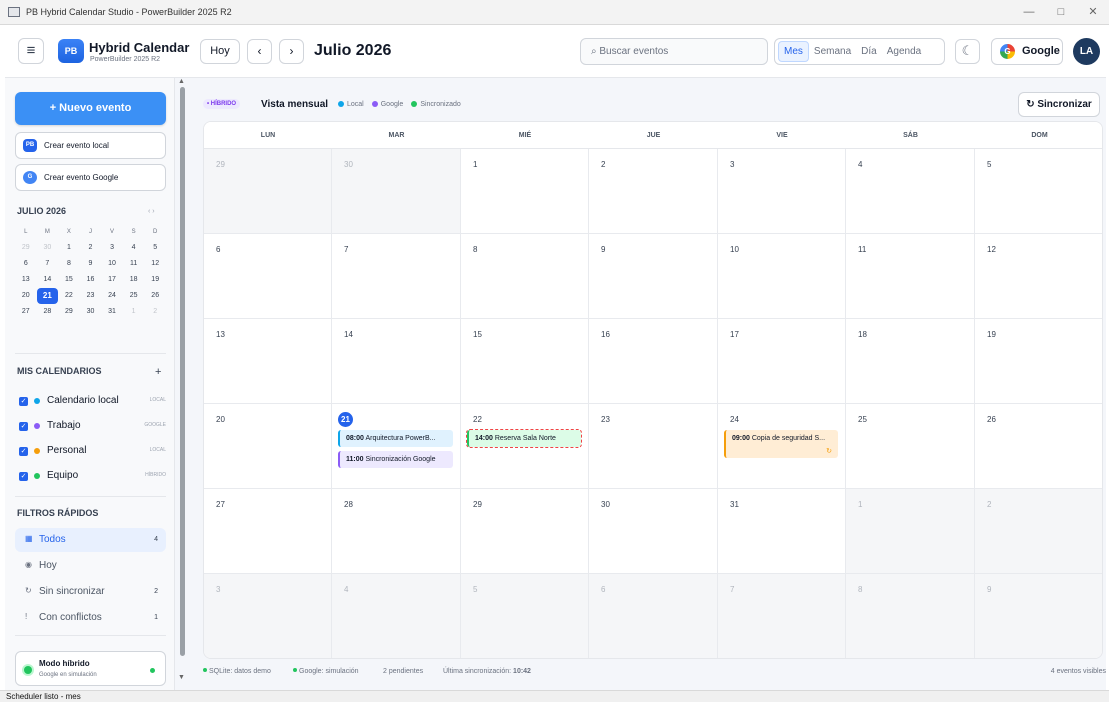 The width and height of the screenshot is (1109, 702). I want to click on mini-day: 11, so click(134, 264).